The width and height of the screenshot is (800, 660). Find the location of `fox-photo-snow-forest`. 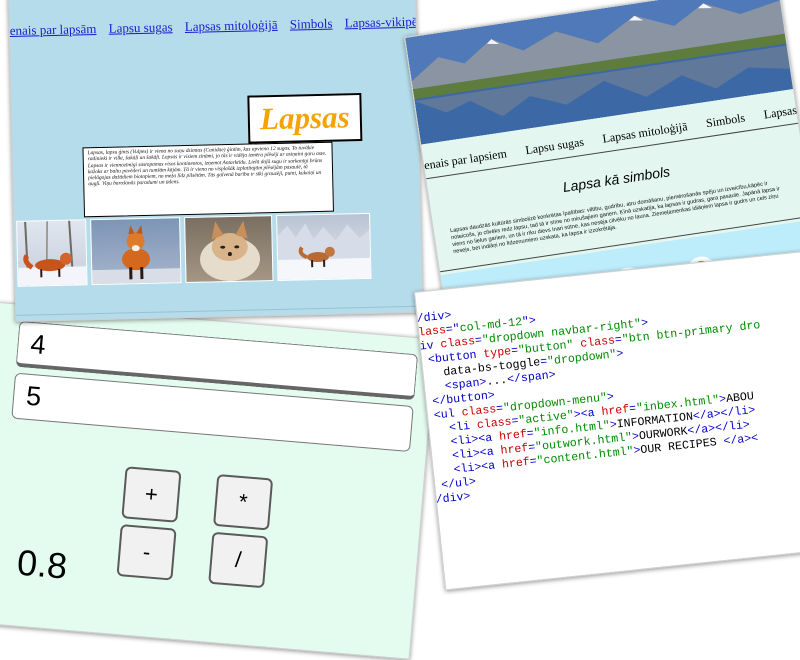

fox-photo-snow-forest is located at coordinates (52, 253).